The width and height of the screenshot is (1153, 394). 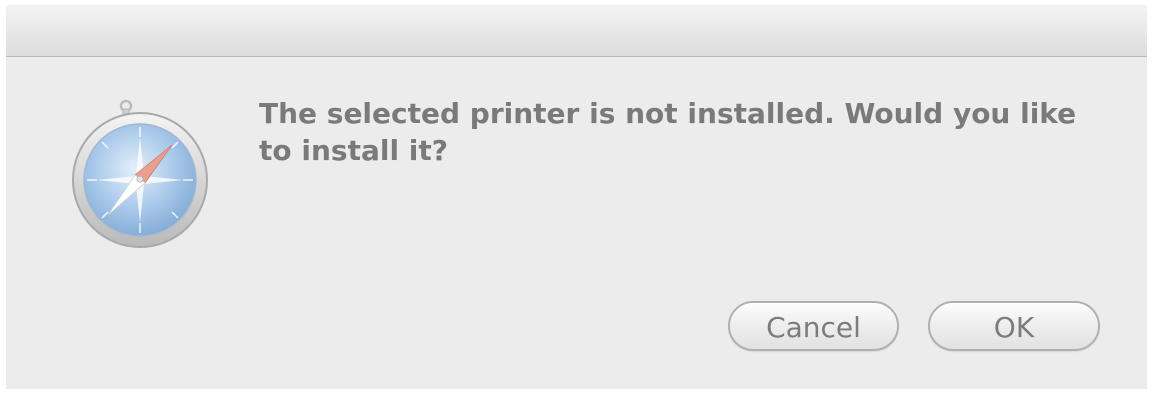 What do you see at coordinates (140, 172) in the screenshot?
I see `safari-compass-icon` at bounding box center [140, 172].